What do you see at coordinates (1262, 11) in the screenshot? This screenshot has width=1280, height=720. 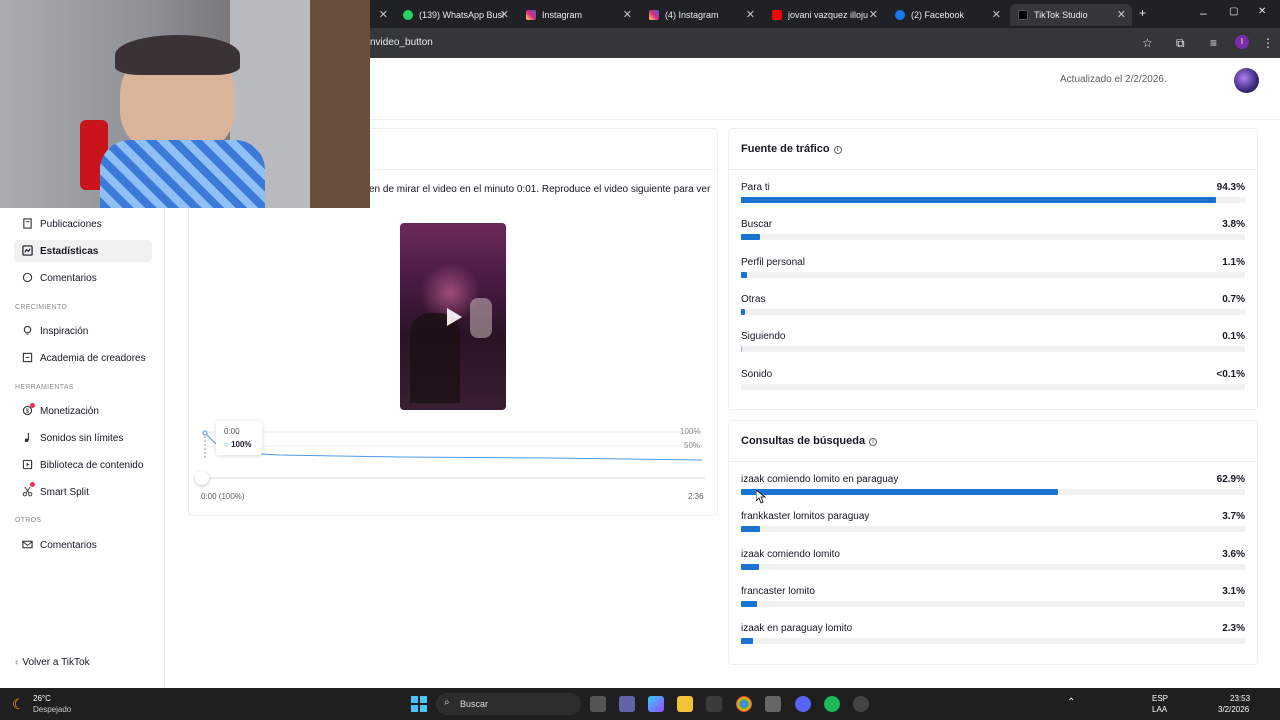 I see `close-window-button: ✕` at bounding box center [1262, 11].